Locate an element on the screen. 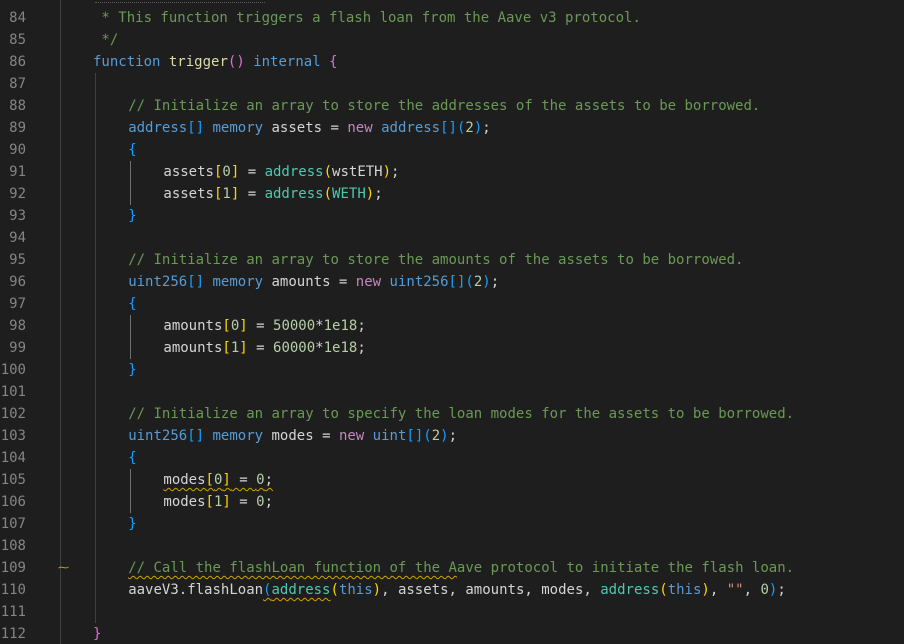 The image size is (904, 644). code-token: trigger is located at coordinates (198, 62).